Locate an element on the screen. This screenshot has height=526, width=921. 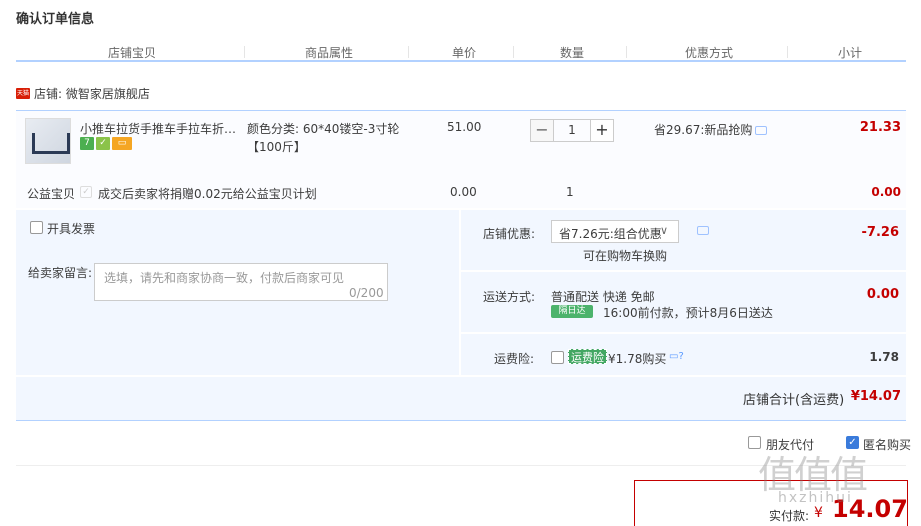
order-table-header: 店铺宝贝 商品属性 单价 数量 优惠方式 小计 is located at coordinates (461, 52).